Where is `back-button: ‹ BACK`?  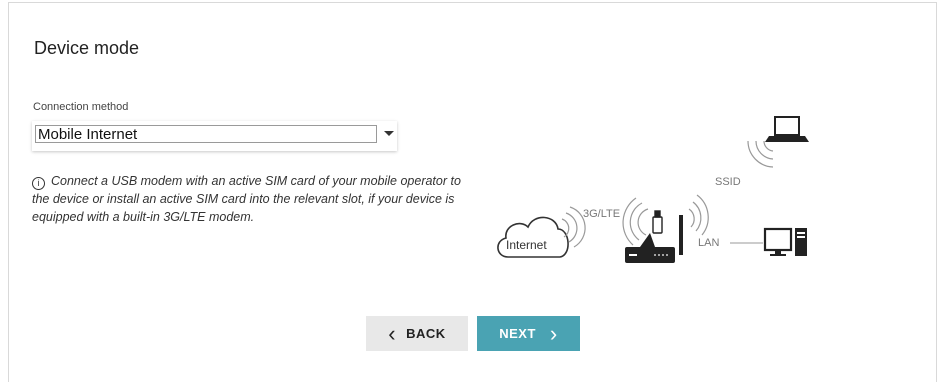 back-button: ‹ BACK is located at coordinates (417, 333).